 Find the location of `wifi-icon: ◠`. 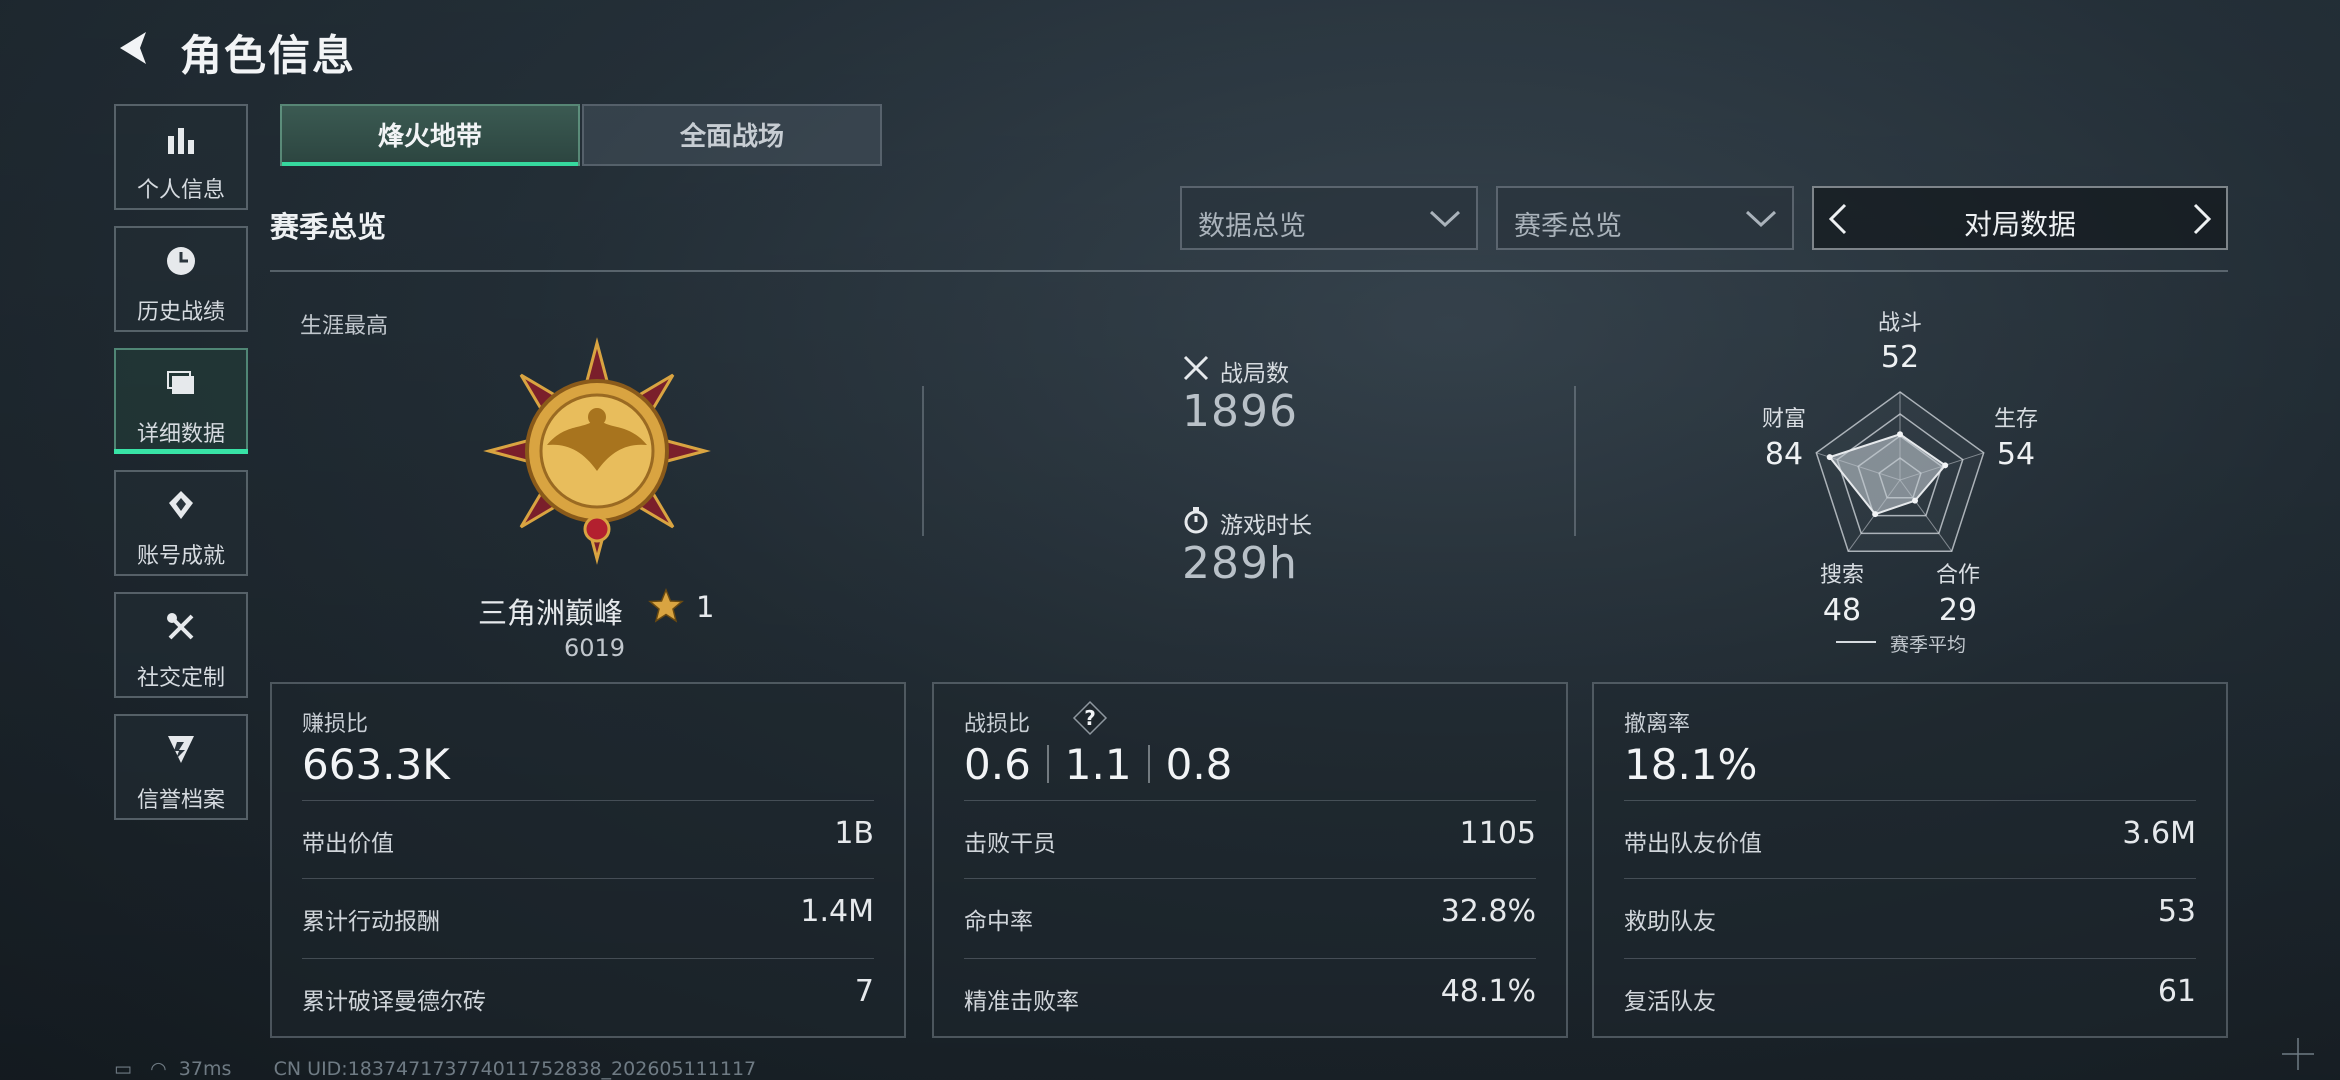

wifi-icon: ◠ is located at coordinates (158, 1069).